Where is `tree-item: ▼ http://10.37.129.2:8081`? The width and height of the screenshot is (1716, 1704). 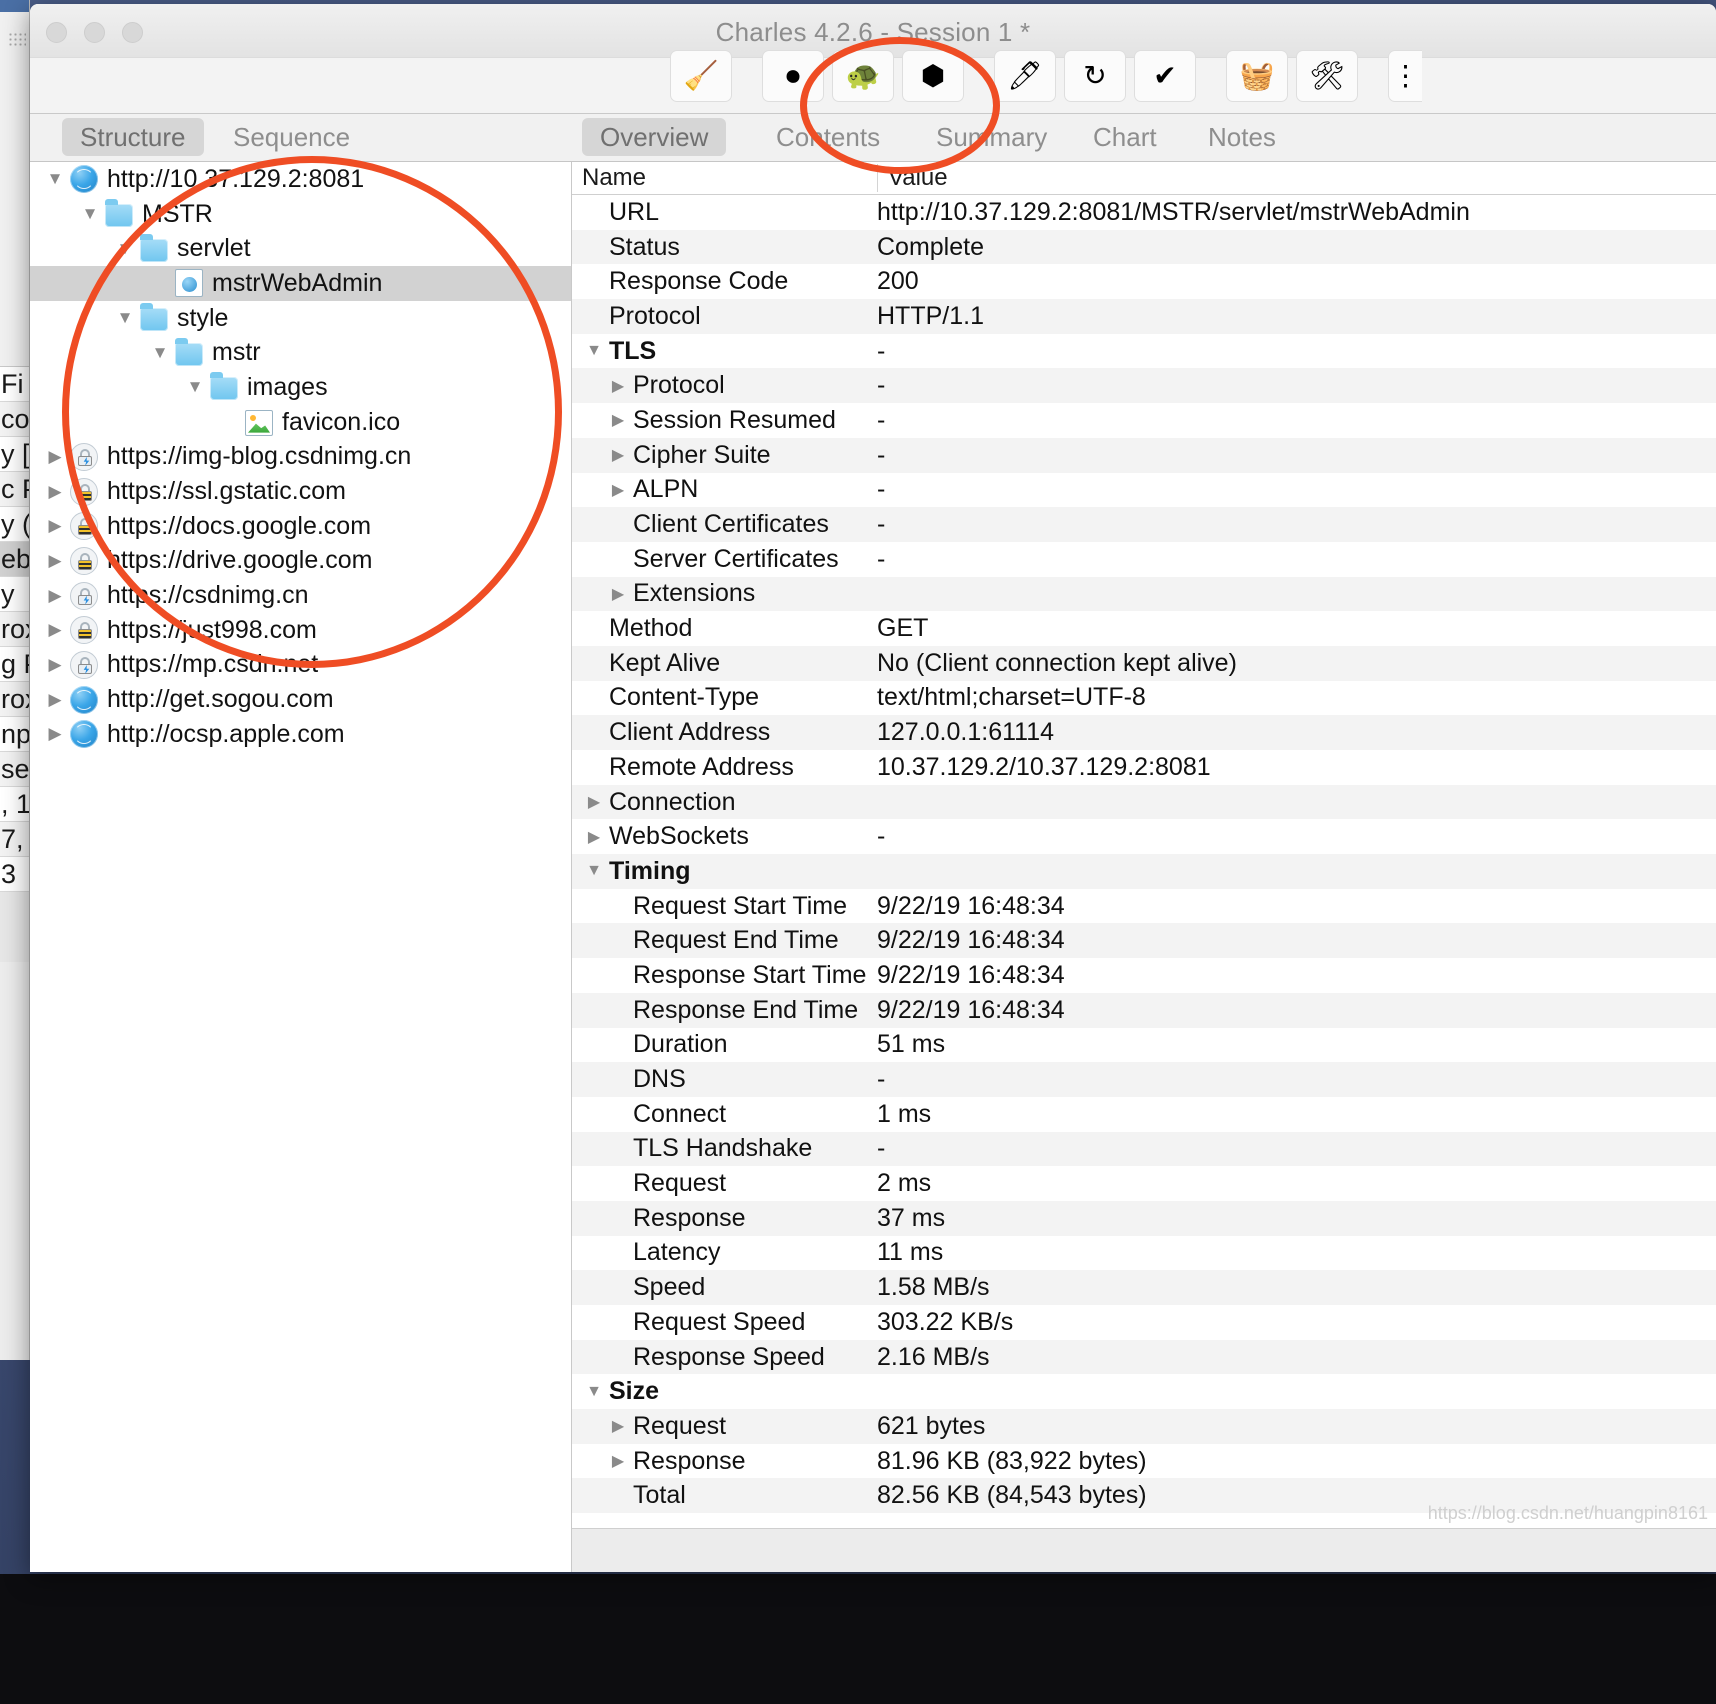 tree-item: ▼ http://10.37.129.2:8081 is located at coordinates (300, 179).